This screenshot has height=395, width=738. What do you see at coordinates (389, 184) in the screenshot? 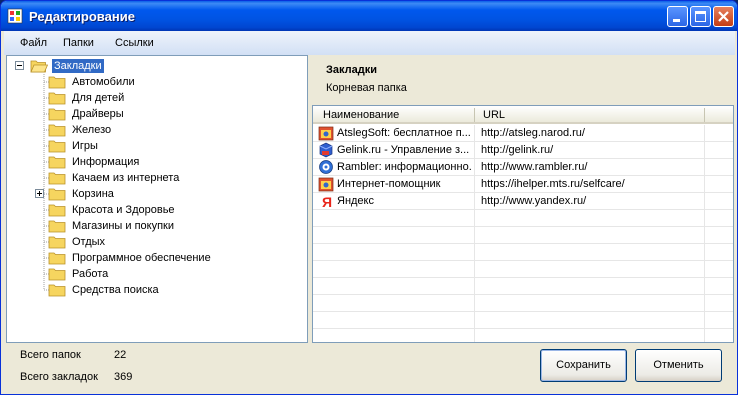
I see `bookmark-name: Интернет-помощник` at bounding box center [389, 184].